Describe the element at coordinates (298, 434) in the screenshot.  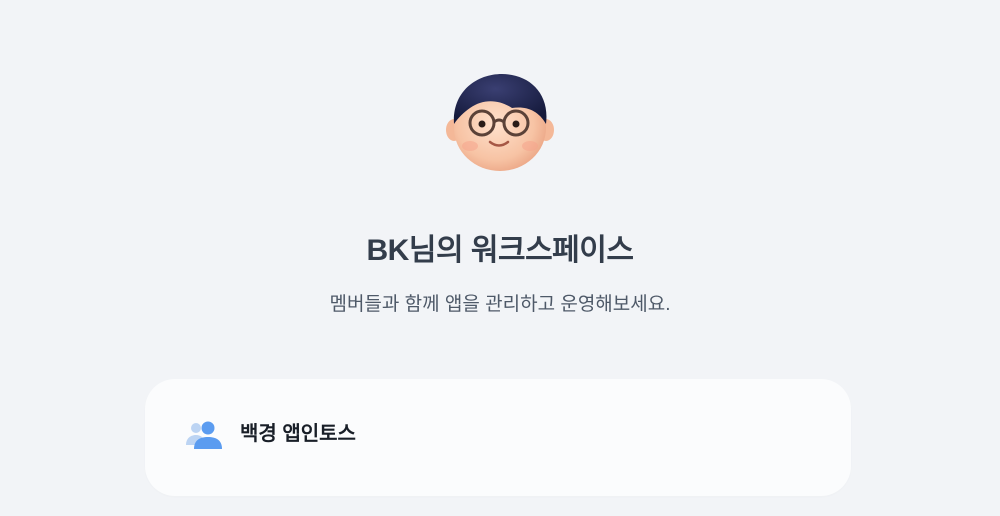
I see `workspace-name: 백경 앱인토스` at that location.